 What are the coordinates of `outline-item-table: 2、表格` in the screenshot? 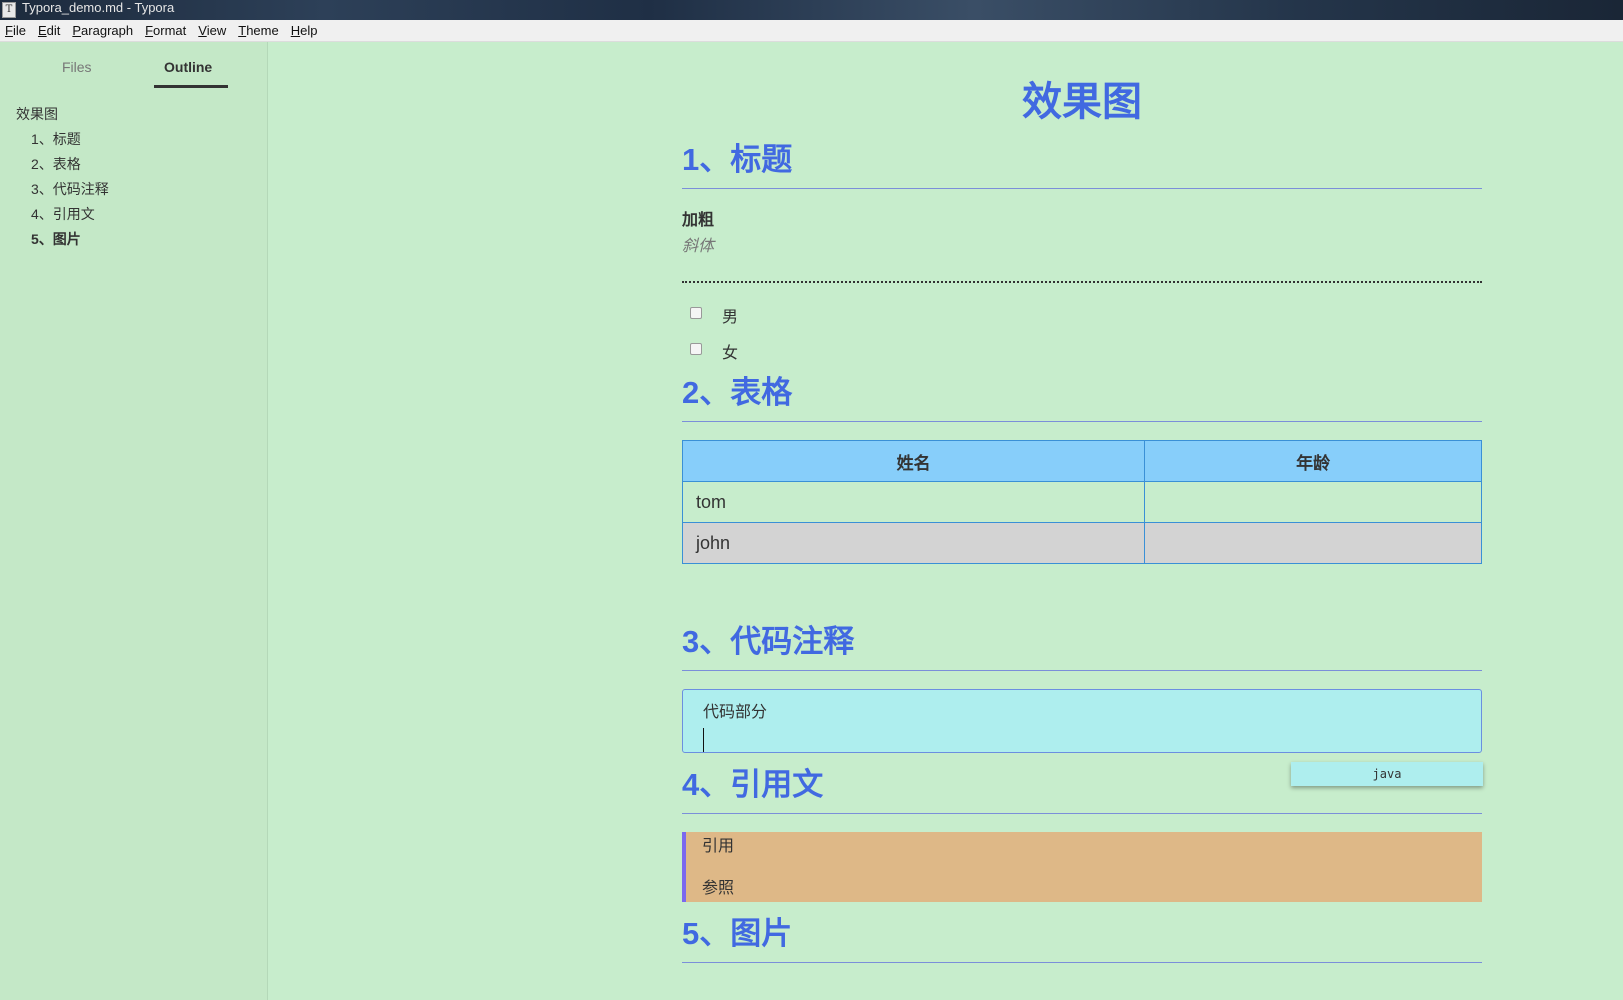 It's located at (133, 164).